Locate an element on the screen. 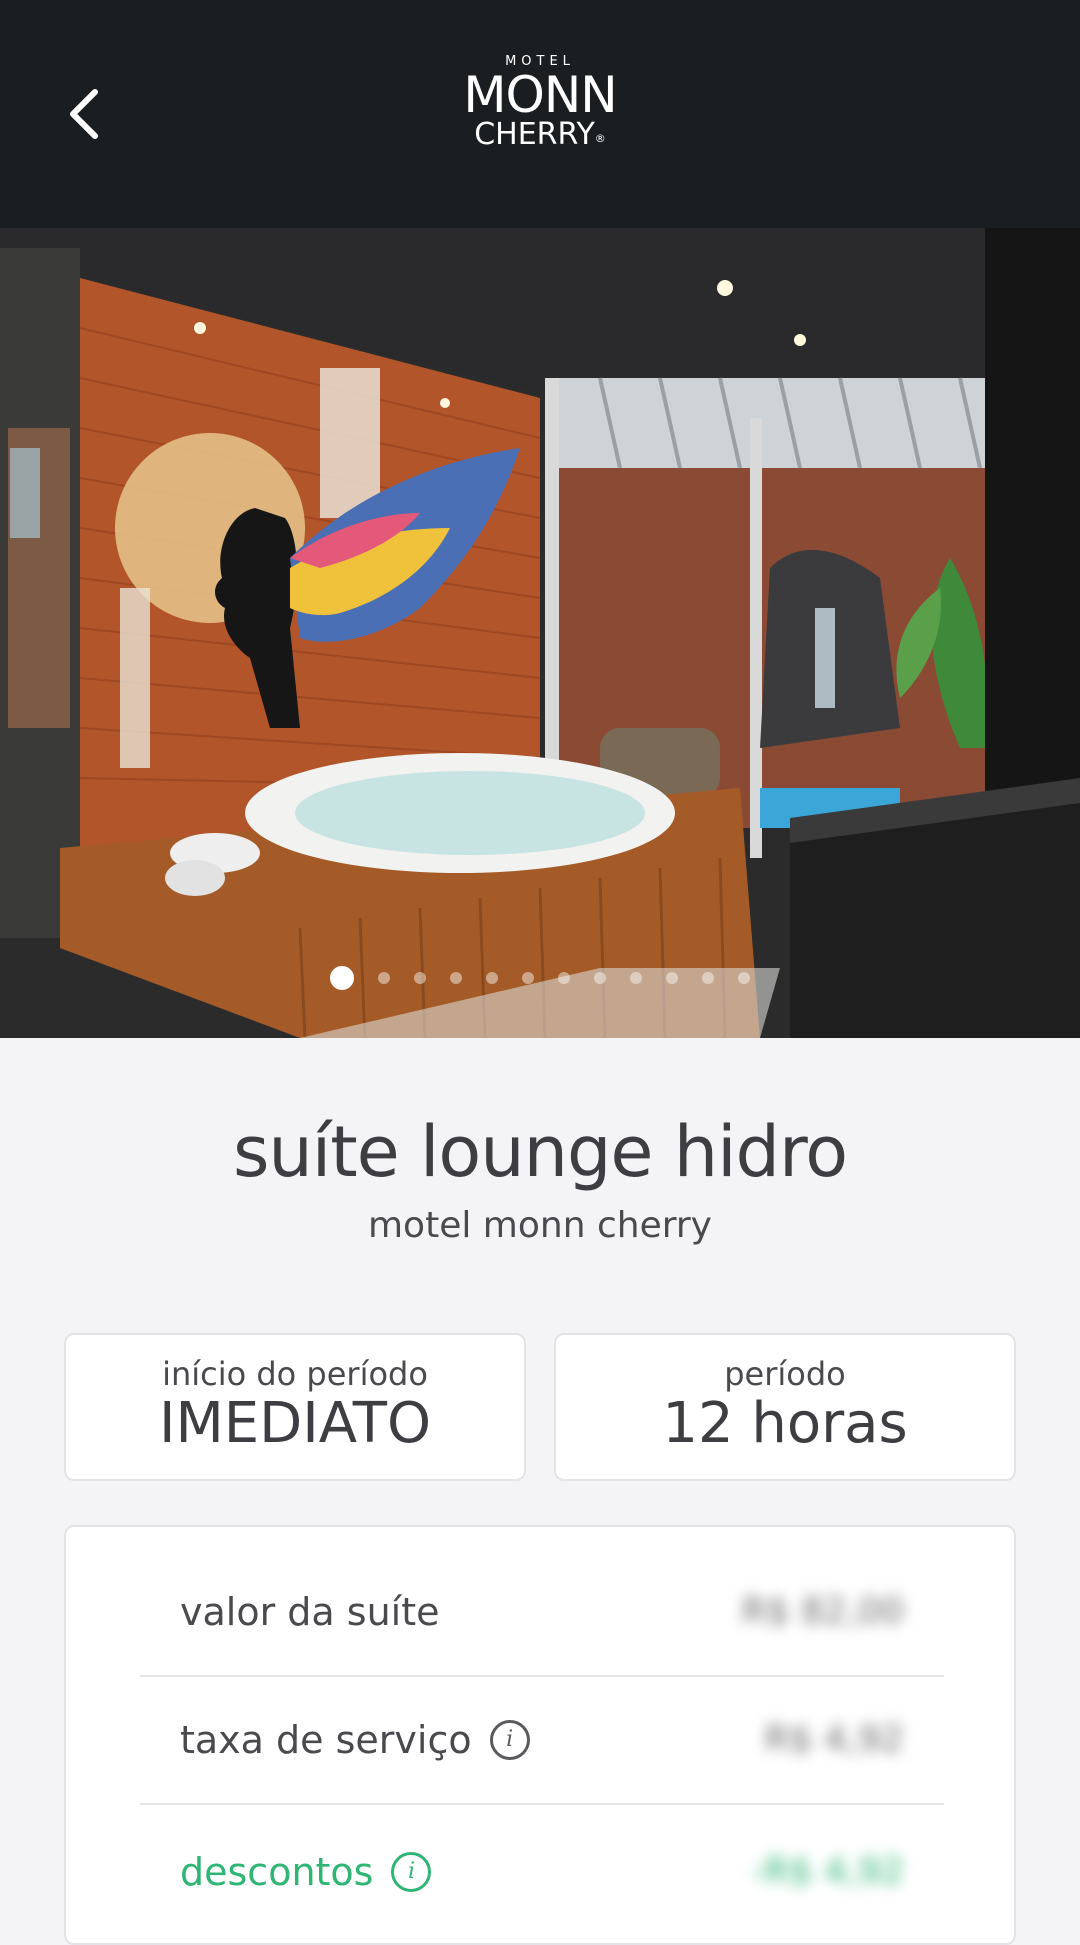 The height and width of the screenshot is (1945, 1080). price-label-text: valor da suíte is located at coordinates (310, 1612).